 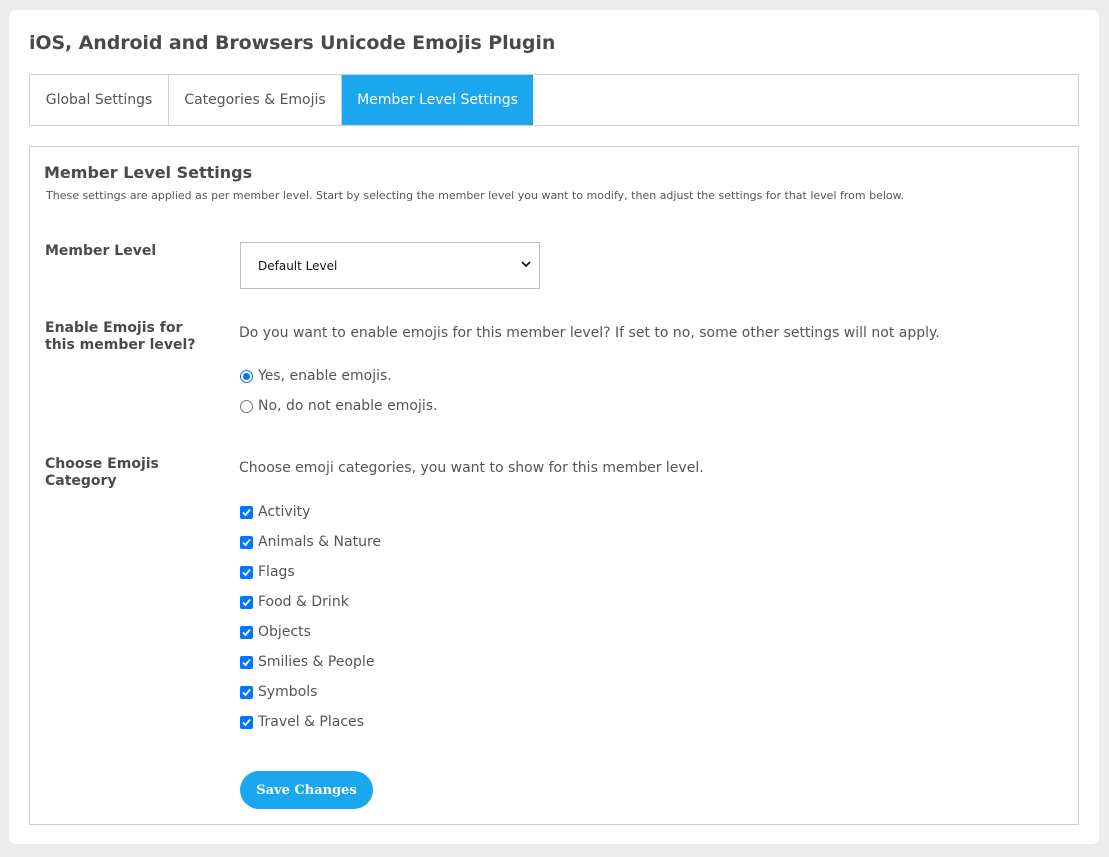 I want to click on category-option-smilies-people: Smilies & People, so click(x=307, y=662).